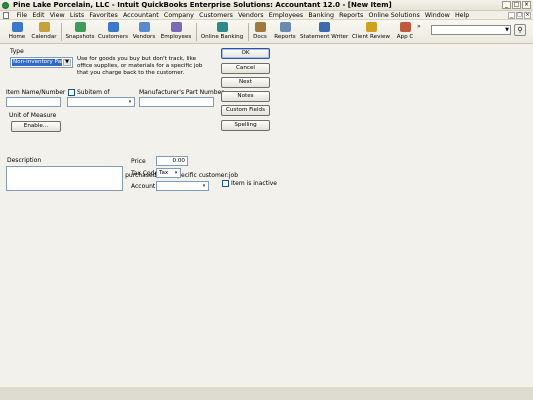  Describe the element at coordinates (17, 27) in the screenshot. I see `home-icon` at that location.